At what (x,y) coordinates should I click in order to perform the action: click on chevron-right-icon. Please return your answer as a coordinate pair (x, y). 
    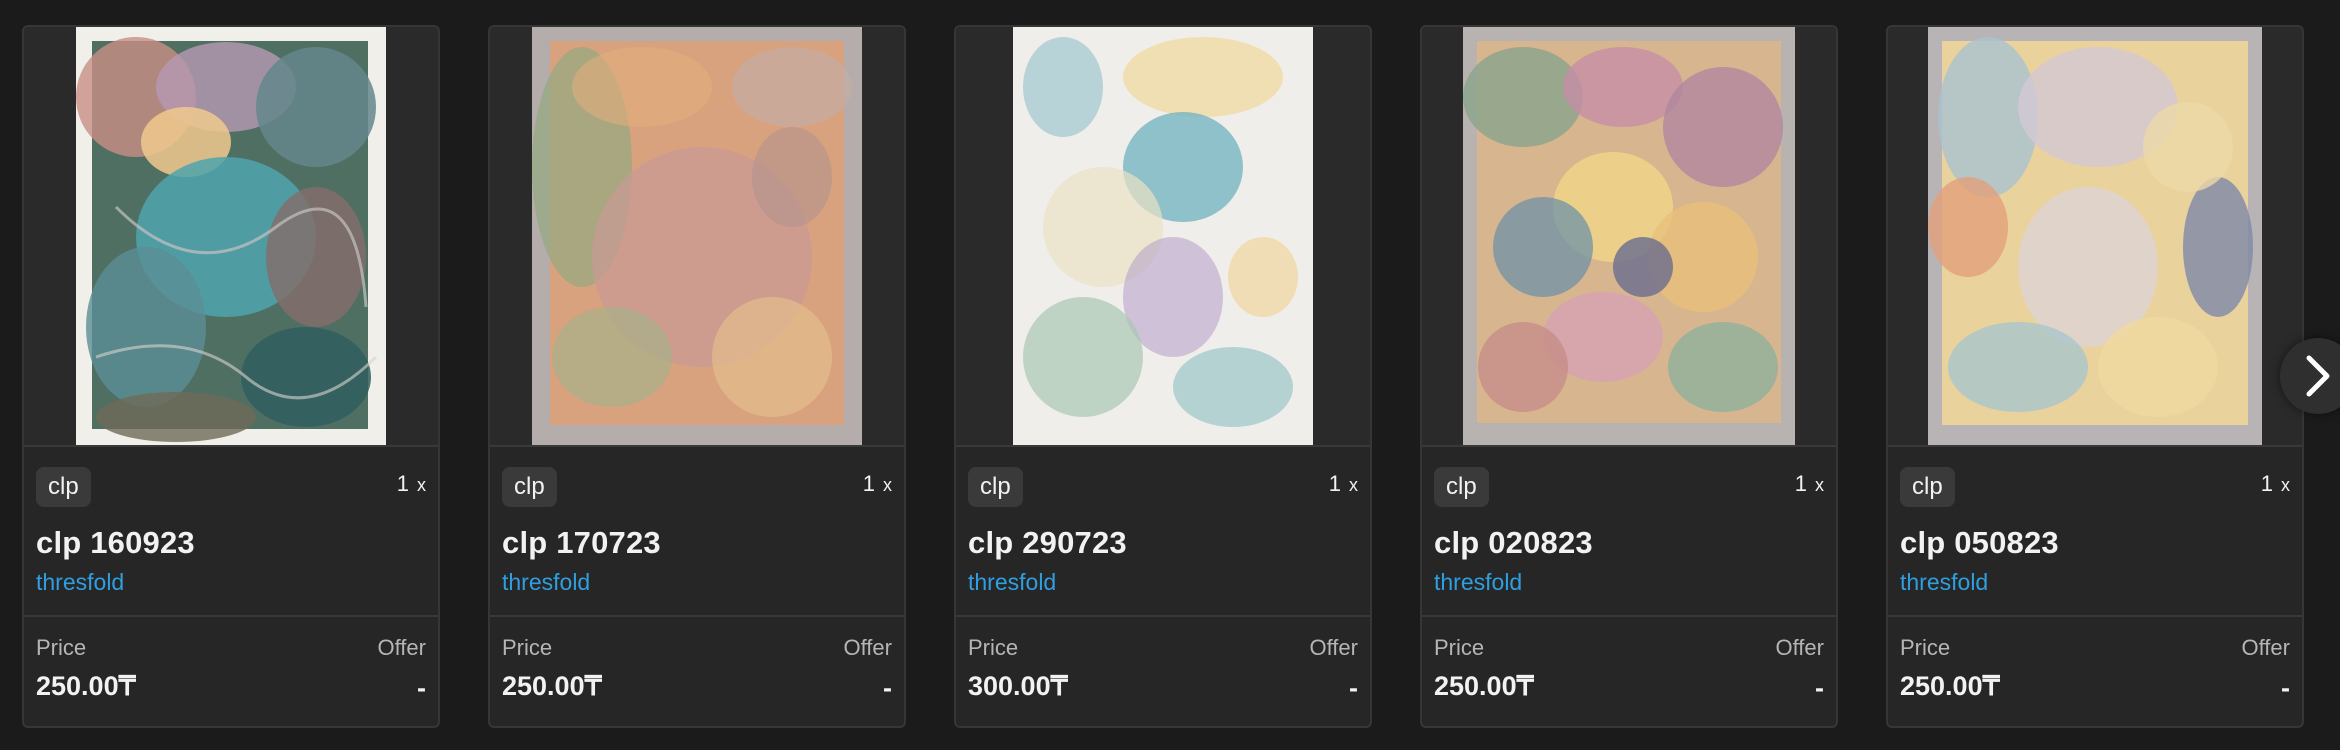
    Looking at the image, I should click on (2318, 376).